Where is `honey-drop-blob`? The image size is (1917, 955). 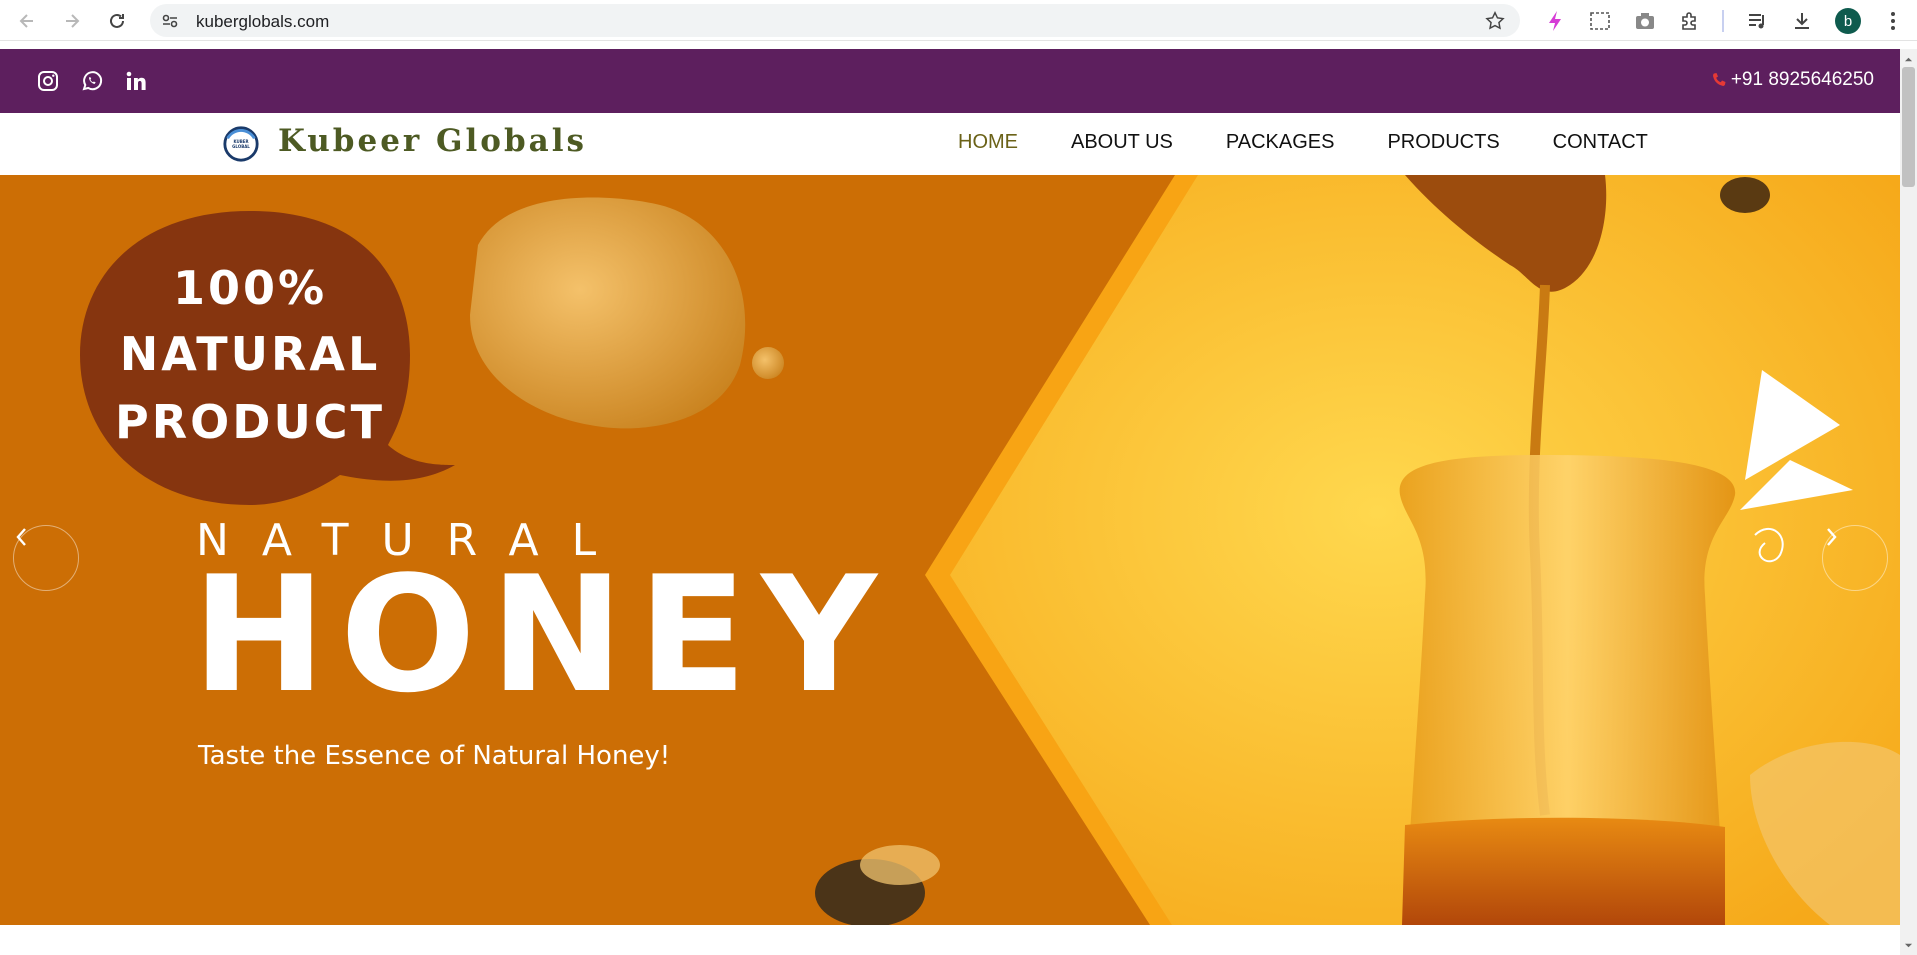 honey-drop-blob is located at coordinates (608, 313).